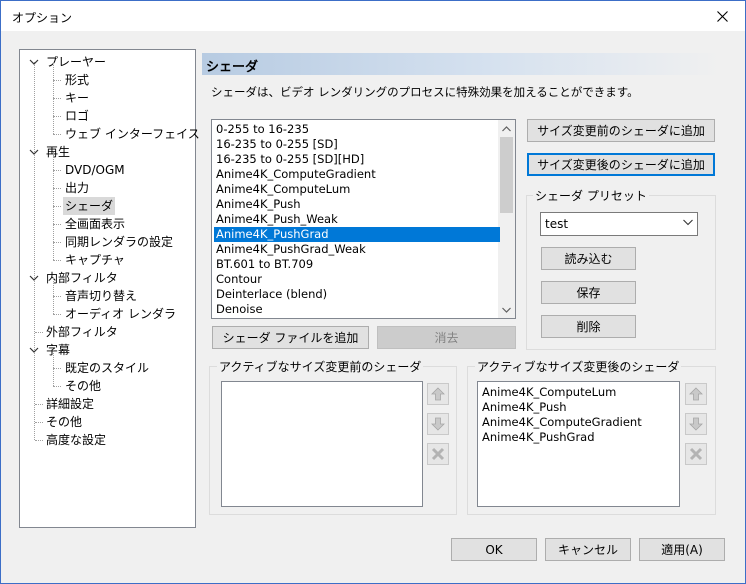 This screenshot has width=746, height=584. Describe the element at coordinates (357, 294) in the screenshot. I see `shader-list-item: Deinterlace (blend)` at that location.